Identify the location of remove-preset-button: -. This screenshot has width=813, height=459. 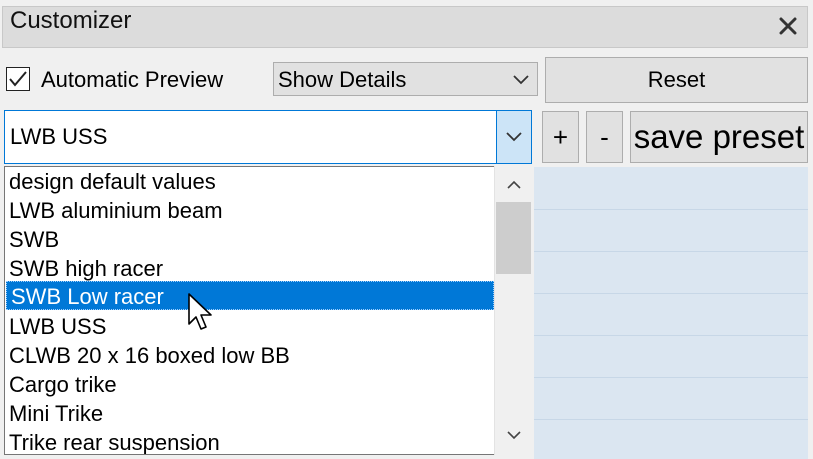
(604, 137).